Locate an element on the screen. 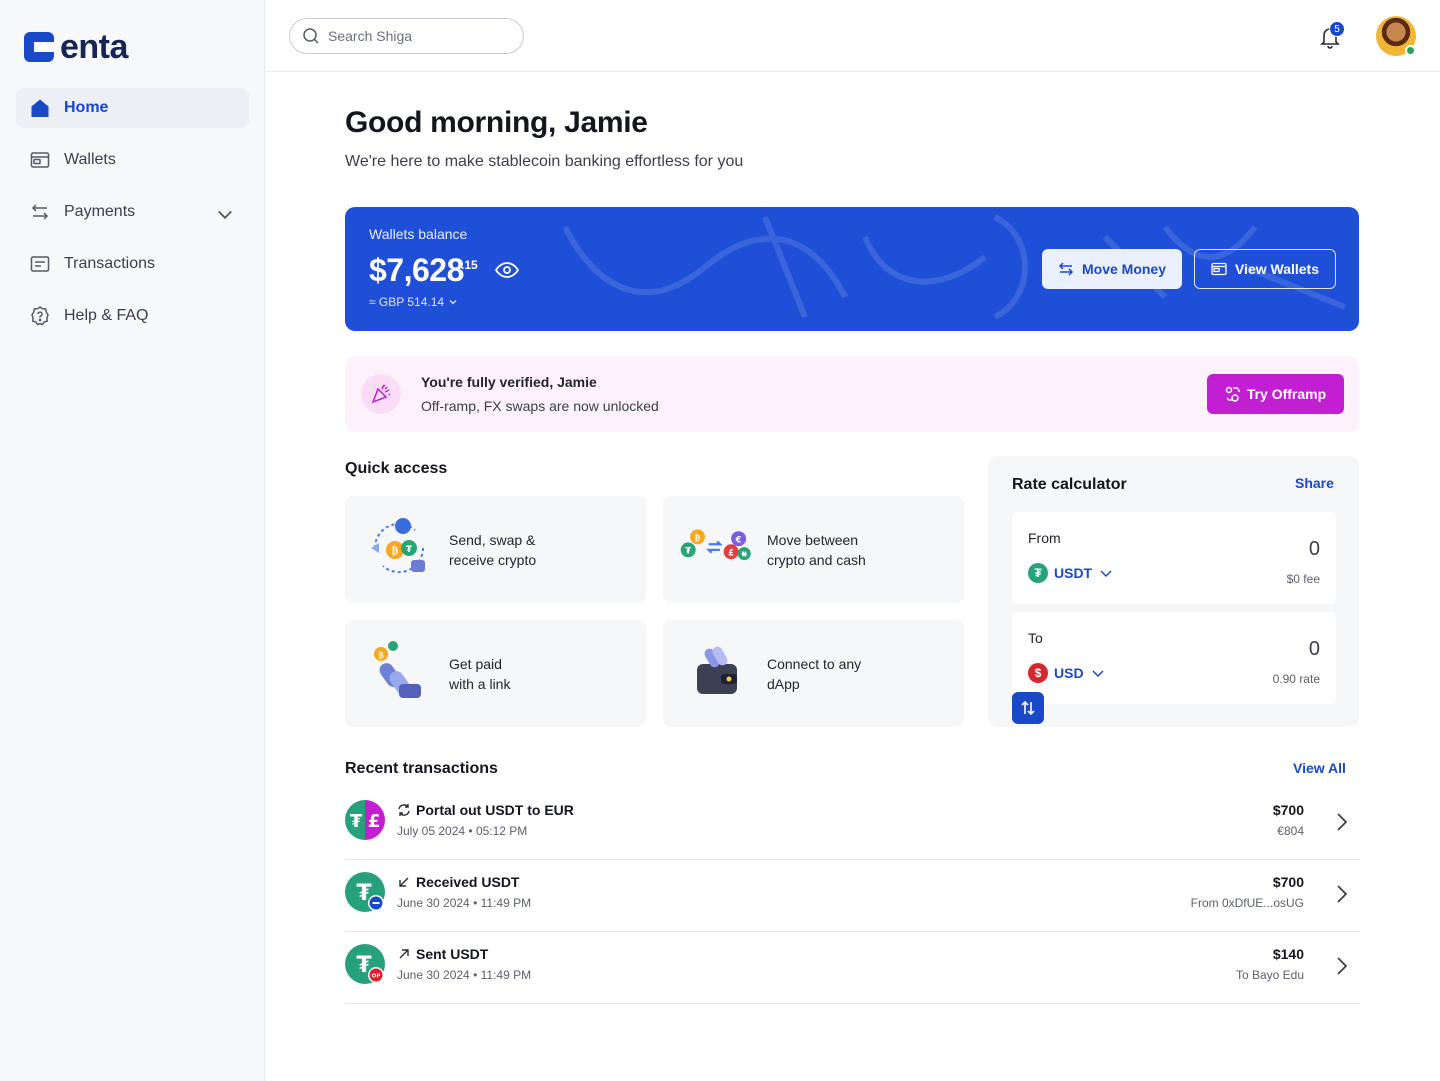 This screenshot has width=1440, height=1081. arrow-up-right-icon is located at coordinates (404, 954).